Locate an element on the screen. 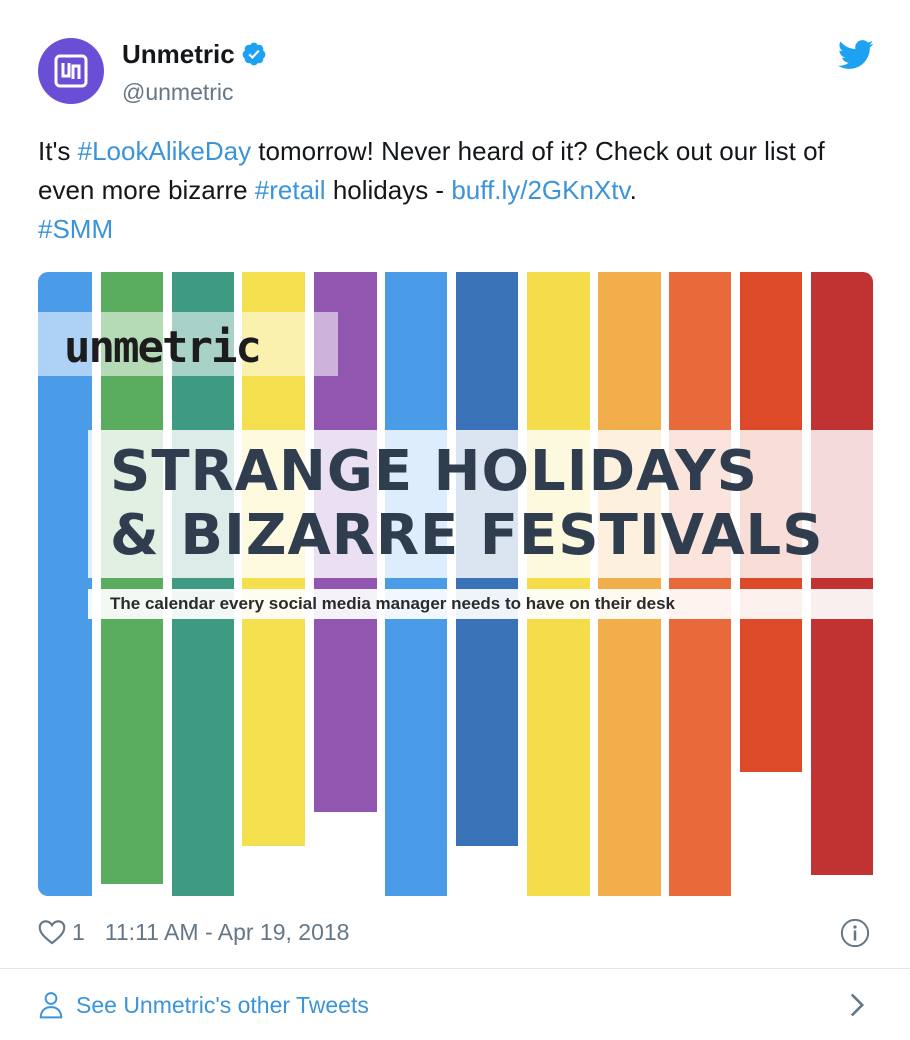 The height and width of the screenshot is (1040, 910). unmetric-logo-icon is located at coordinates (71, 71).